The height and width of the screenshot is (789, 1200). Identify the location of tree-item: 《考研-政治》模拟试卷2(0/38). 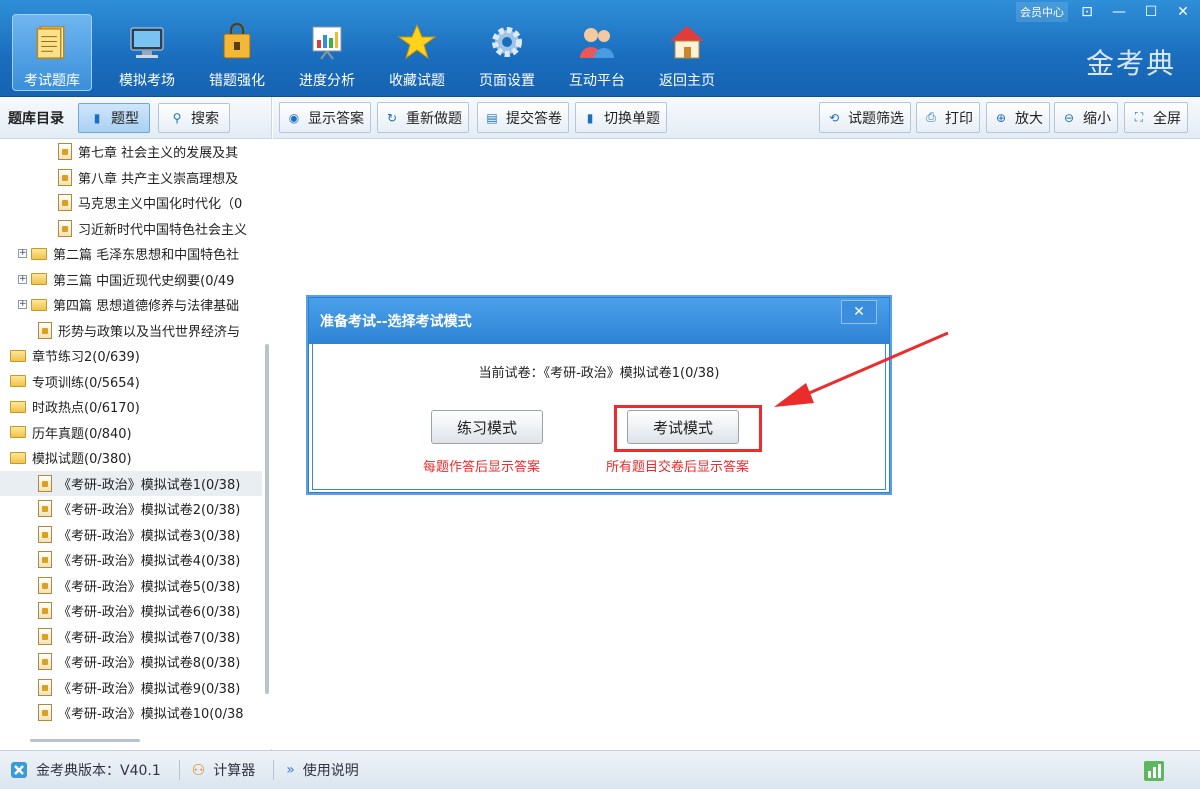
(131, 509).